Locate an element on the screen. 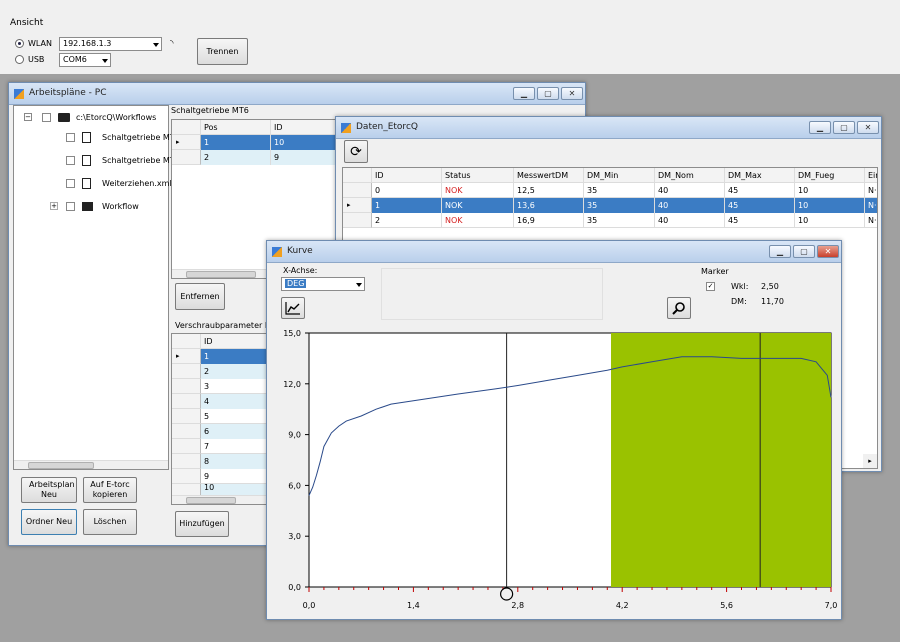  tree-item-weiterziehen: Weiterziehen.xml is located at coordinates (137, 183).